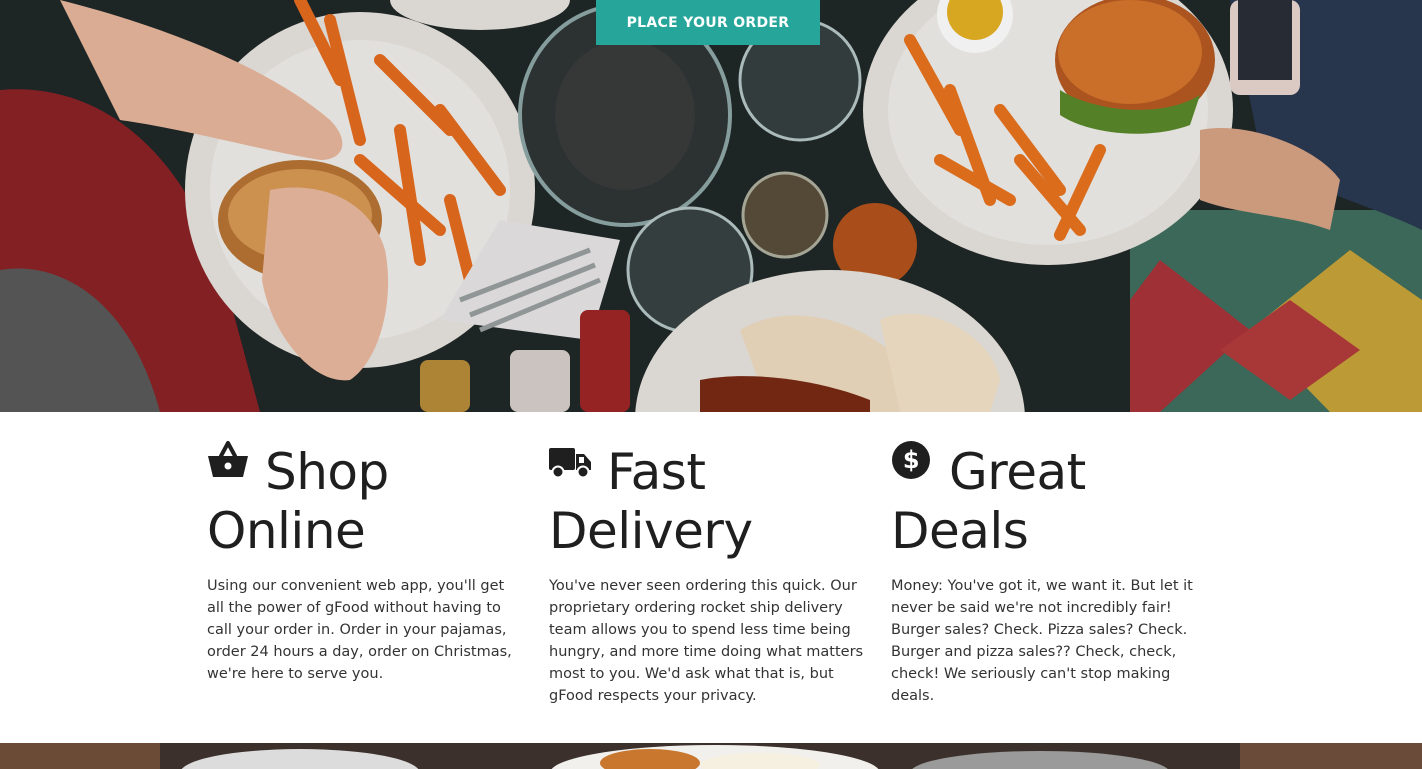 The image size is (1422, 769). What do you see at coordinates (656, 472) in the screenshot?
I see `feature-title-line1: Fast` at bounding box center [656, 472].